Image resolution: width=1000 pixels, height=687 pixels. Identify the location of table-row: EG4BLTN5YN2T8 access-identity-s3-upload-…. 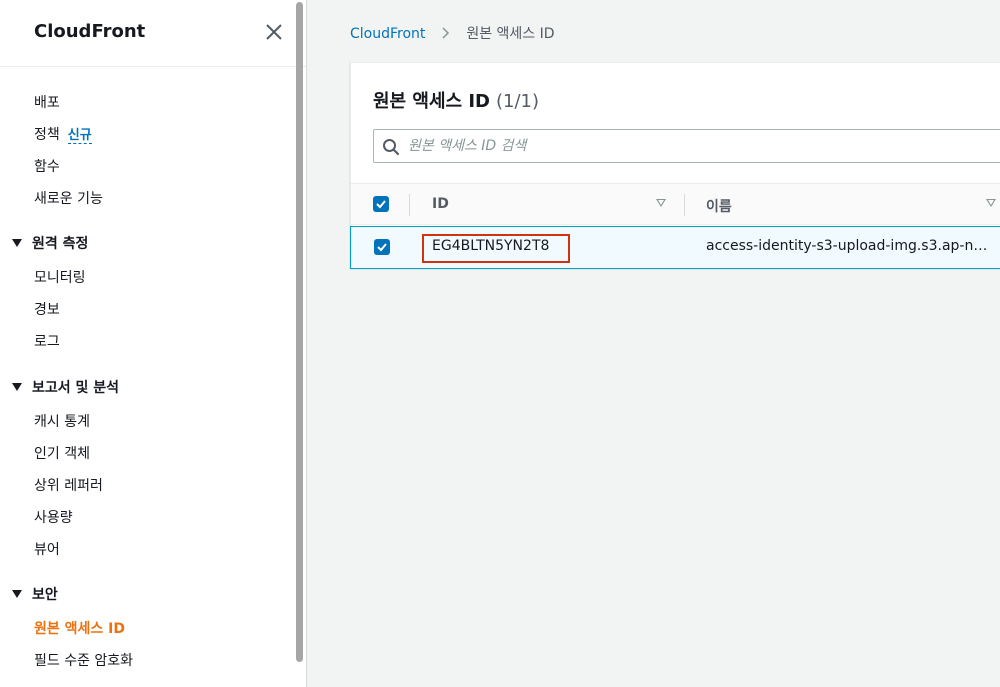
(675, 247).